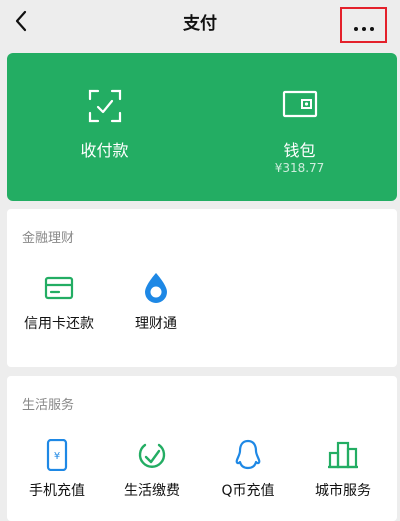 The height and width of the screenshot is (521, 400). What do you see at coordinates (57, 478) in the screenshot?
I see `mobile-topup-button: ¥ 手机充值` at bounding box center [57, 478].